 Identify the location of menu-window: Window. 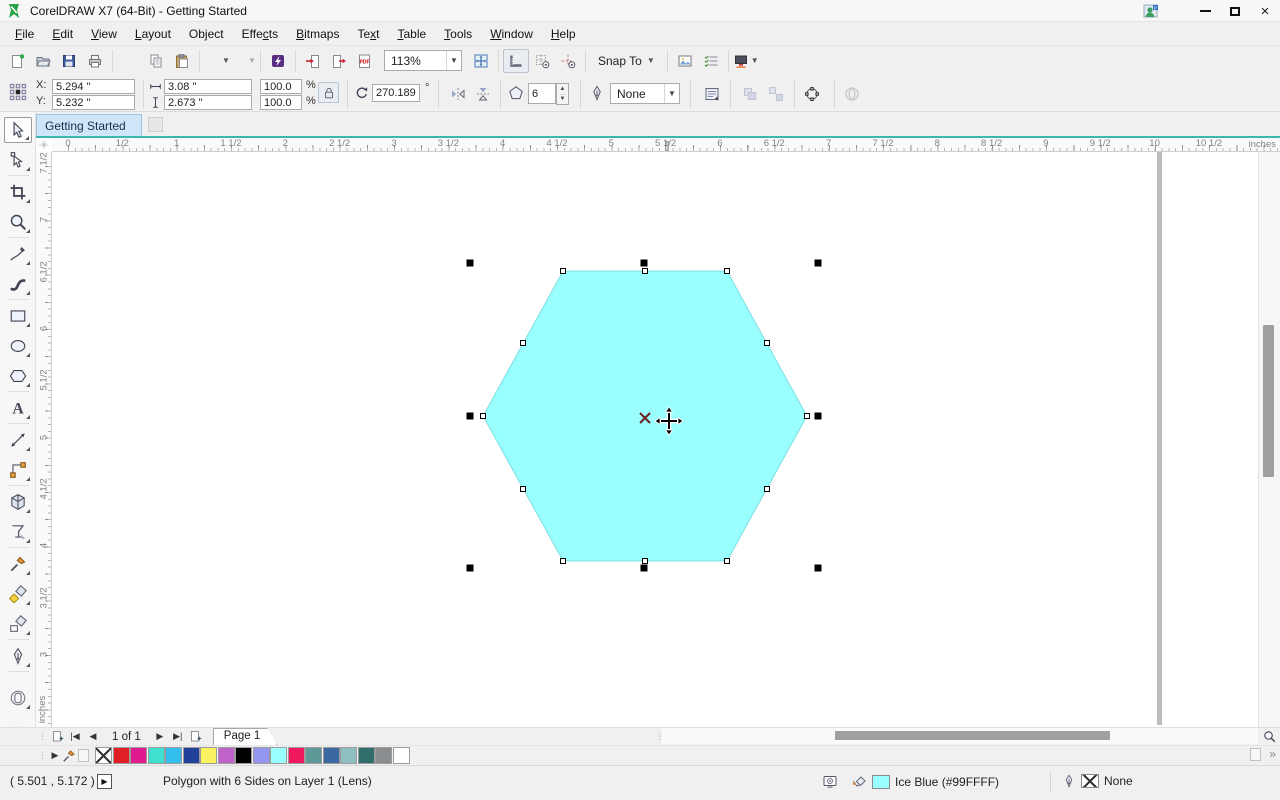
(511, 34).